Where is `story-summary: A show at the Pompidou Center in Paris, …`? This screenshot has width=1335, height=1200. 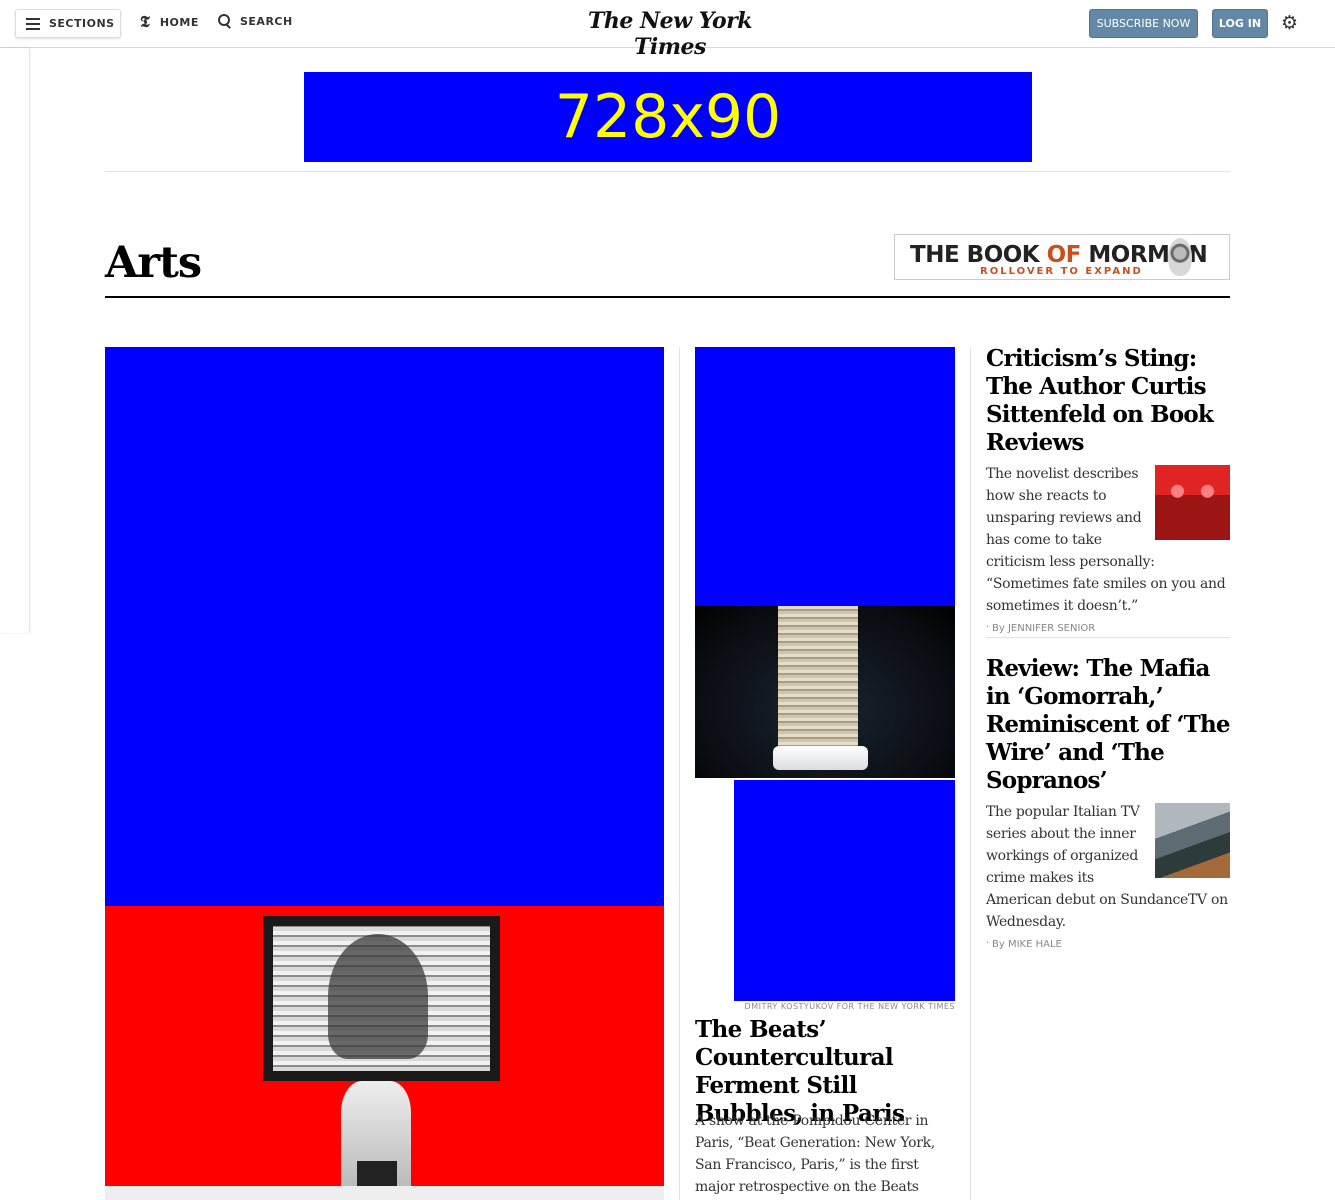
story-summary: A show at the Pompidou Center in Paris, … is located at coordinates (815, 1154).